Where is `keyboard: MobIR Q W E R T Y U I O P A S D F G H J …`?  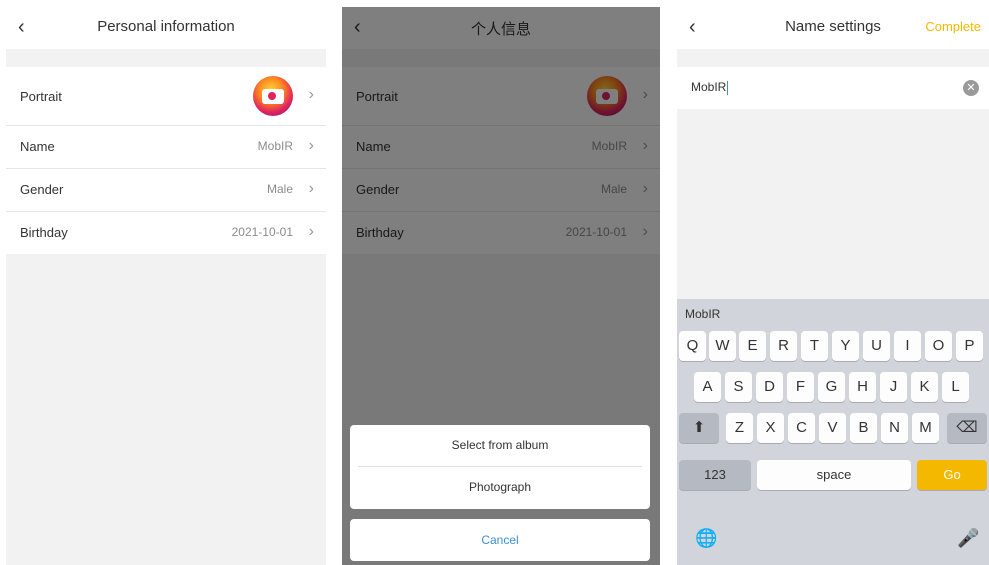 keyboard: MobIR Q W E R T Y U I O P A S D F G H J … is located at coordinates (833, 432).